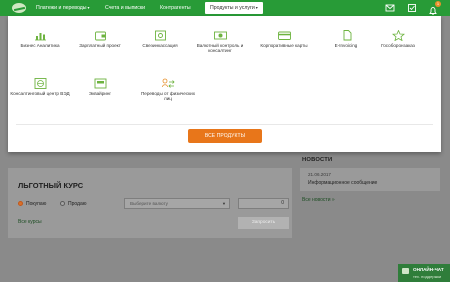 The image size is (450, 282). What do you see at coordinates (224, 203) in the screenshot?
I see `chevron-down-icon: ▼` at bounding box center [224, 203].